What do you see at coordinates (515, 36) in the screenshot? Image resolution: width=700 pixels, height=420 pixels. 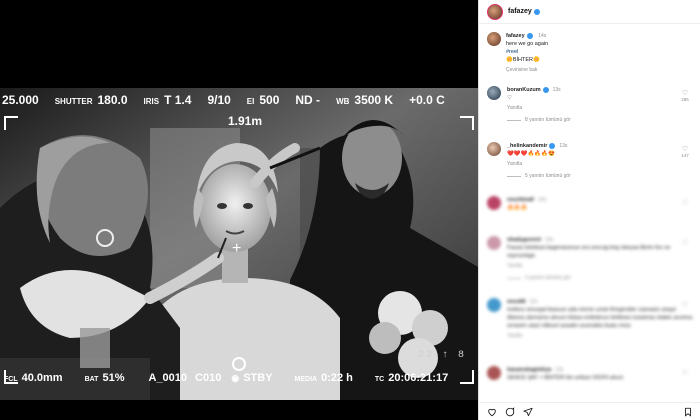 I see `caption-username: fafazey` at bounding box center [515, 36].